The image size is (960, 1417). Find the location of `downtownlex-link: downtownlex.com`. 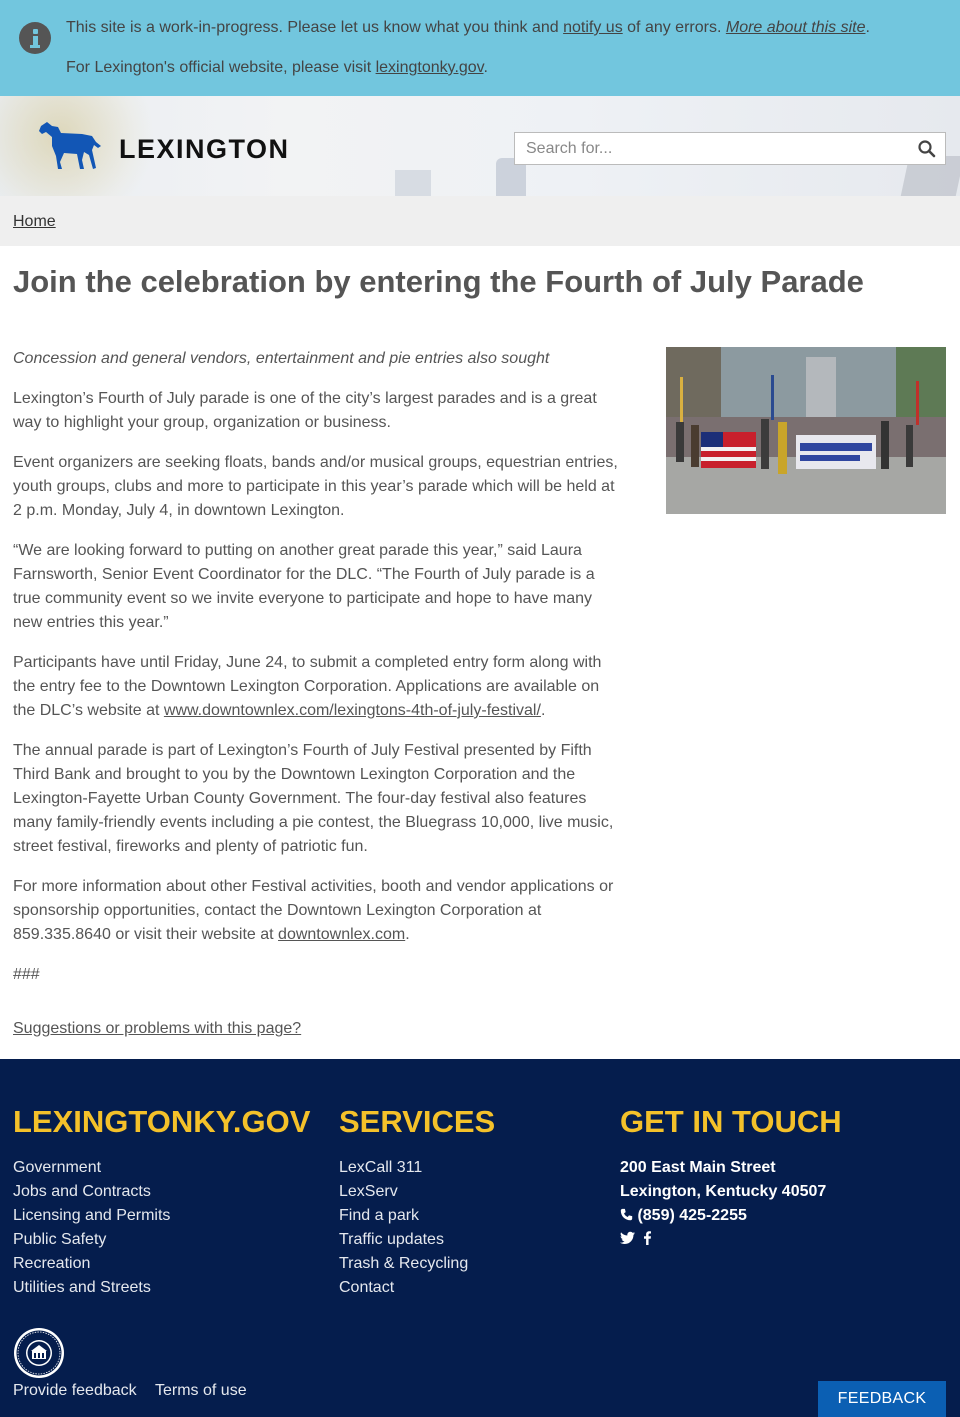

downtownlex-link: downtownlex.com is located at coordinates (341, 934).